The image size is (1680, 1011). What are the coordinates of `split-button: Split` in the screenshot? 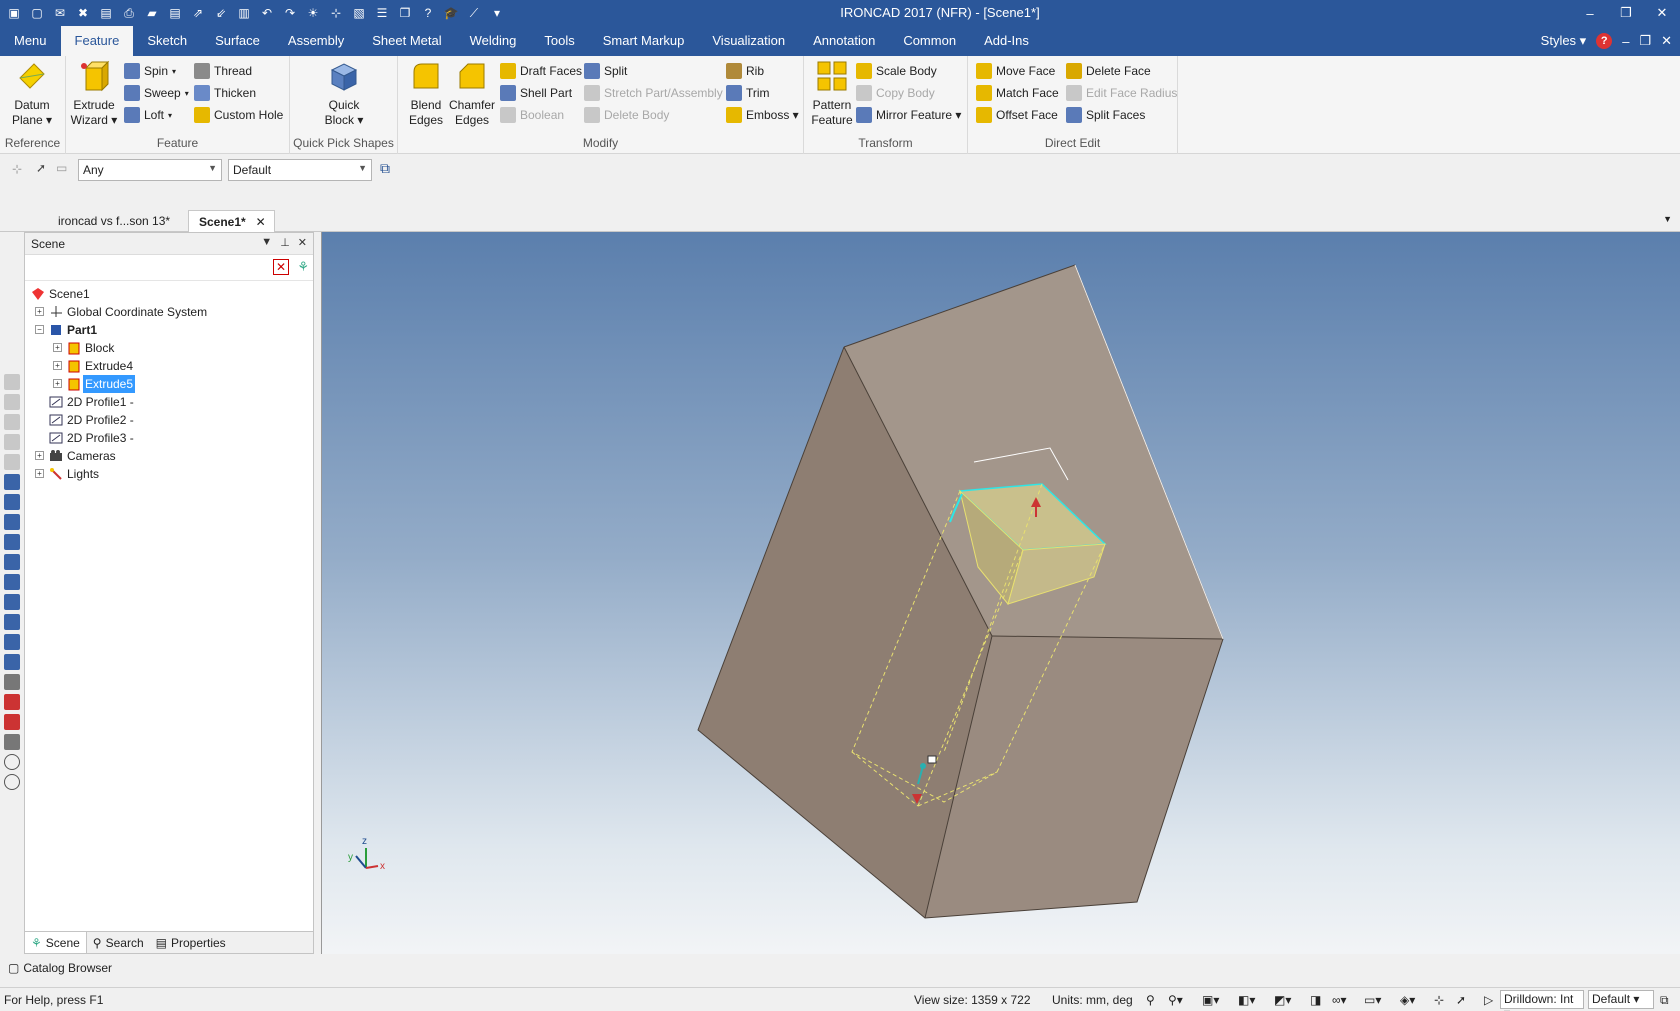 It's located at (605, 71).